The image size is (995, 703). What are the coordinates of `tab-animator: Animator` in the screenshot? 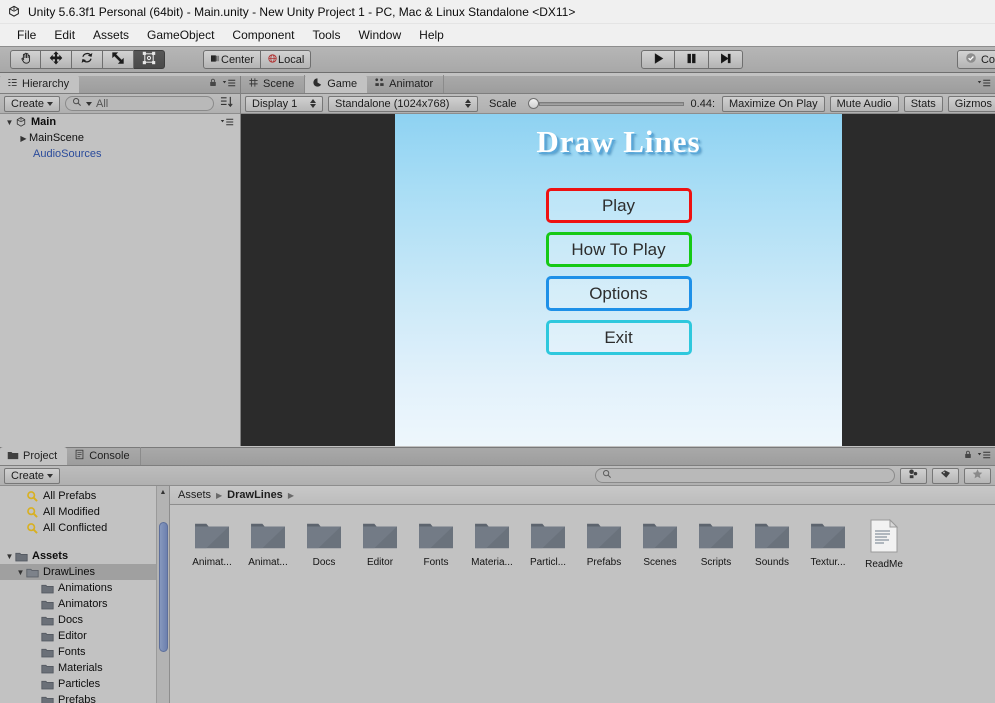 It's located at (406, 84).